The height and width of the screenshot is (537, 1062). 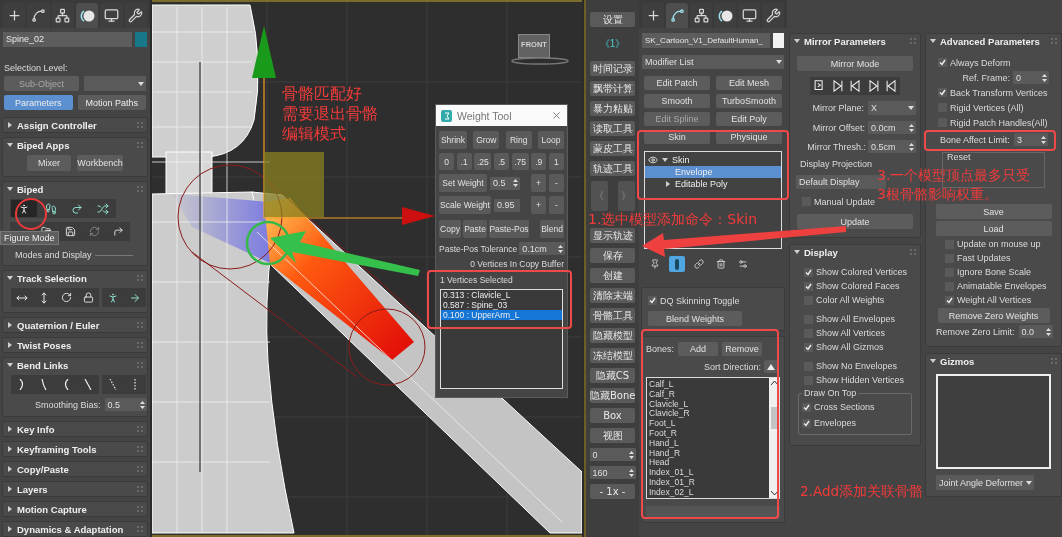 What do you see at coordinates (38, 103) in the screenshot?
I see `mode-tab: Parameters` at bounding box center [38, 103].